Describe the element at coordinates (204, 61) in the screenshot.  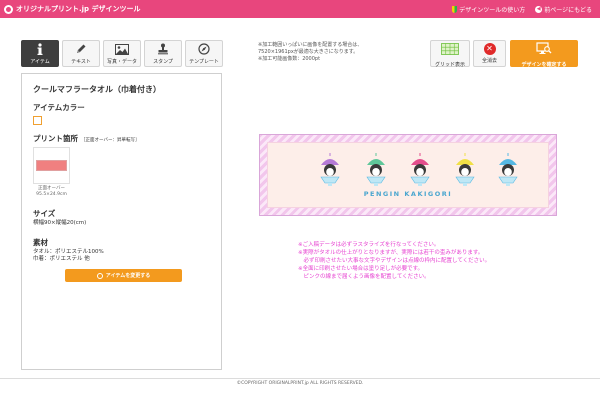
I see `tab-template-label: テンプレート` at that location.